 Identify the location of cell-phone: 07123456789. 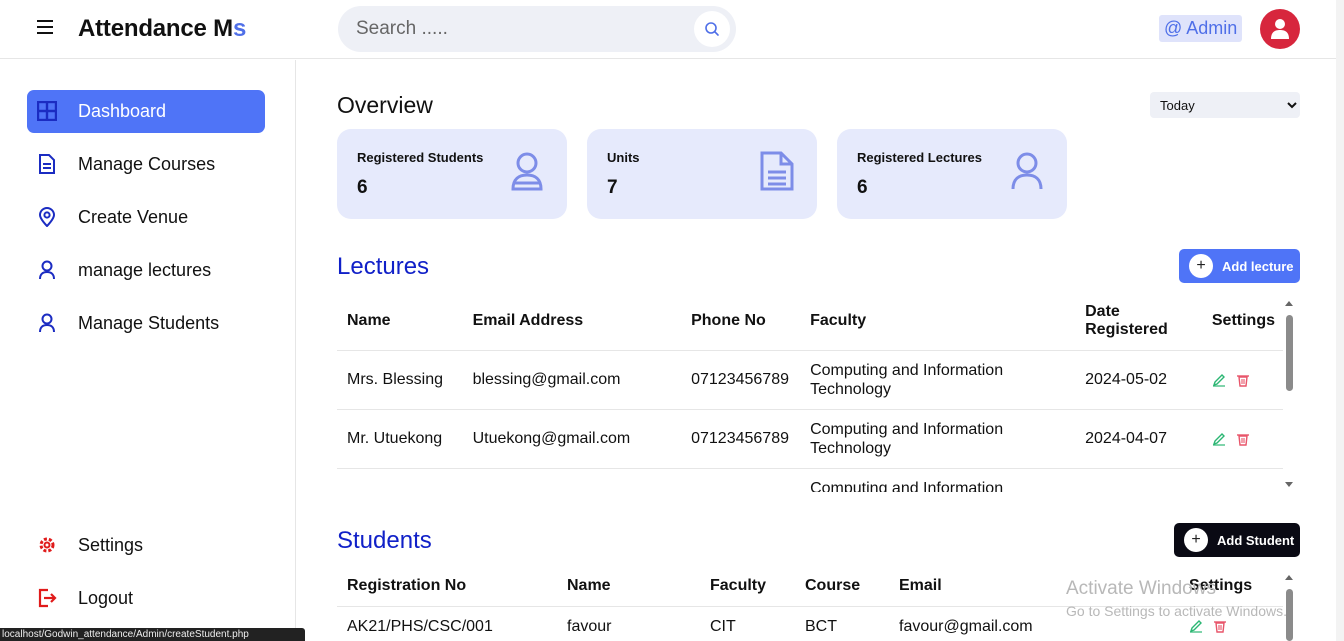
(741, 380).